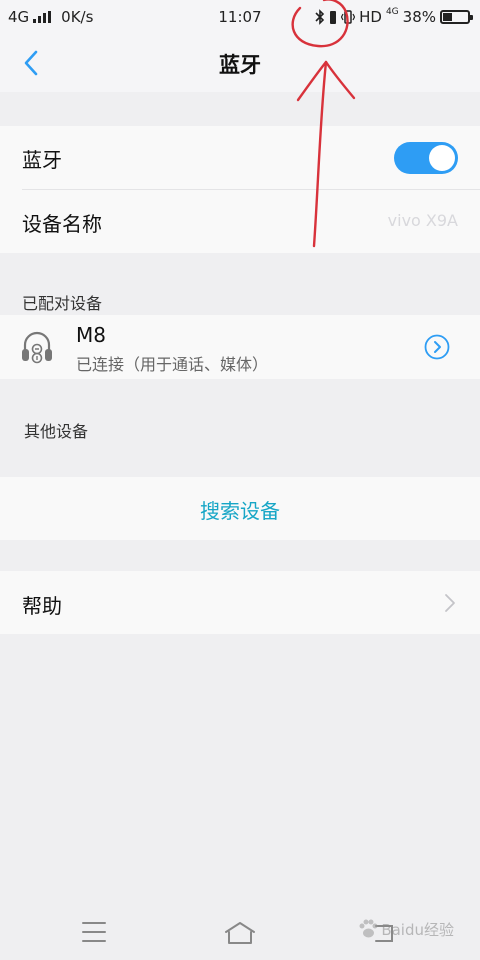 This screenshot has height=960, width=480. What do you see at coordinates (456, 17) in the screenshot?
I see `battery-icon` at bounding box center [456, 17].